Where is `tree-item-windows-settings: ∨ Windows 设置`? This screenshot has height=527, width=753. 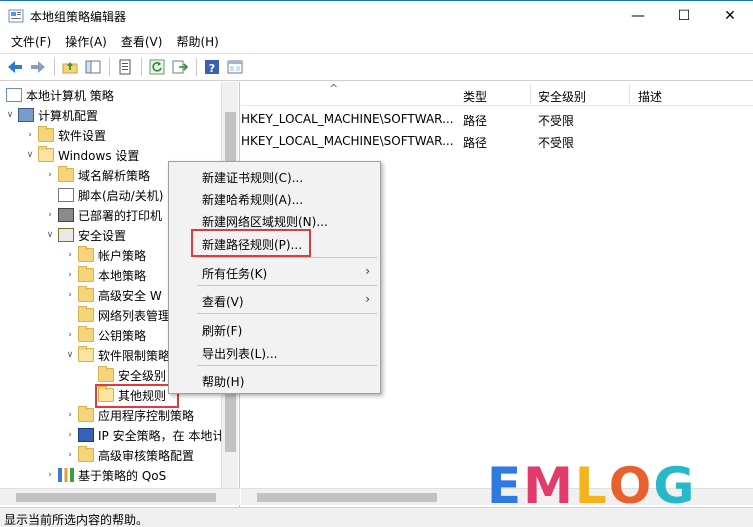 tree-item-windows-settings: ∨ Windows 设置 is located at coordinates (81, 155).